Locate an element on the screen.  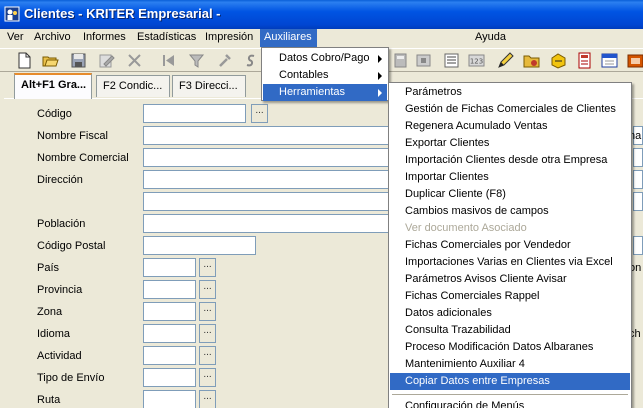
label-direccion: Dirección is located at coordinates (60, 180).